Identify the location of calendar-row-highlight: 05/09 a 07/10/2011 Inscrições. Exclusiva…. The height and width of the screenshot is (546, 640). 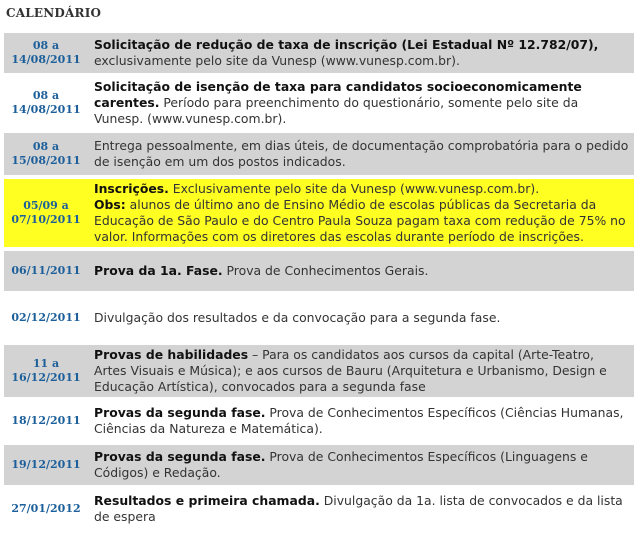
(319, 213).